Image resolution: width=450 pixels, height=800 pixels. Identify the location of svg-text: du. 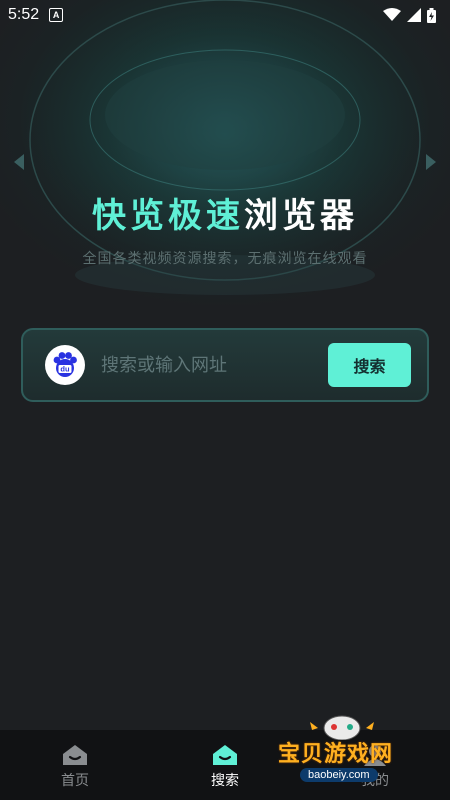
(65, 369).